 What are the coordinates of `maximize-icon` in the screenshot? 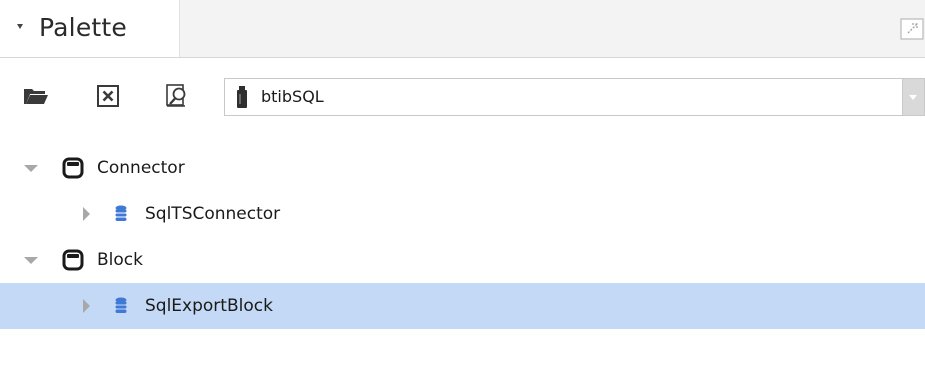 It's located at (912, 29).